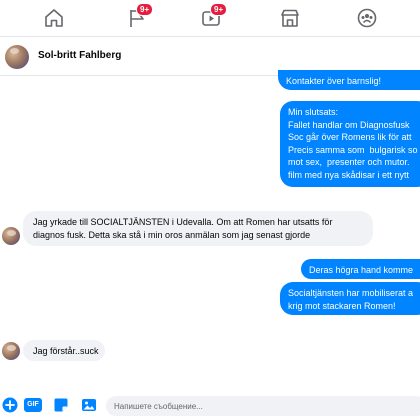  Describe the element at coordinates (64, 350) in the screenshot. I see `incoming-message: Jag förstår..suck` at that location.